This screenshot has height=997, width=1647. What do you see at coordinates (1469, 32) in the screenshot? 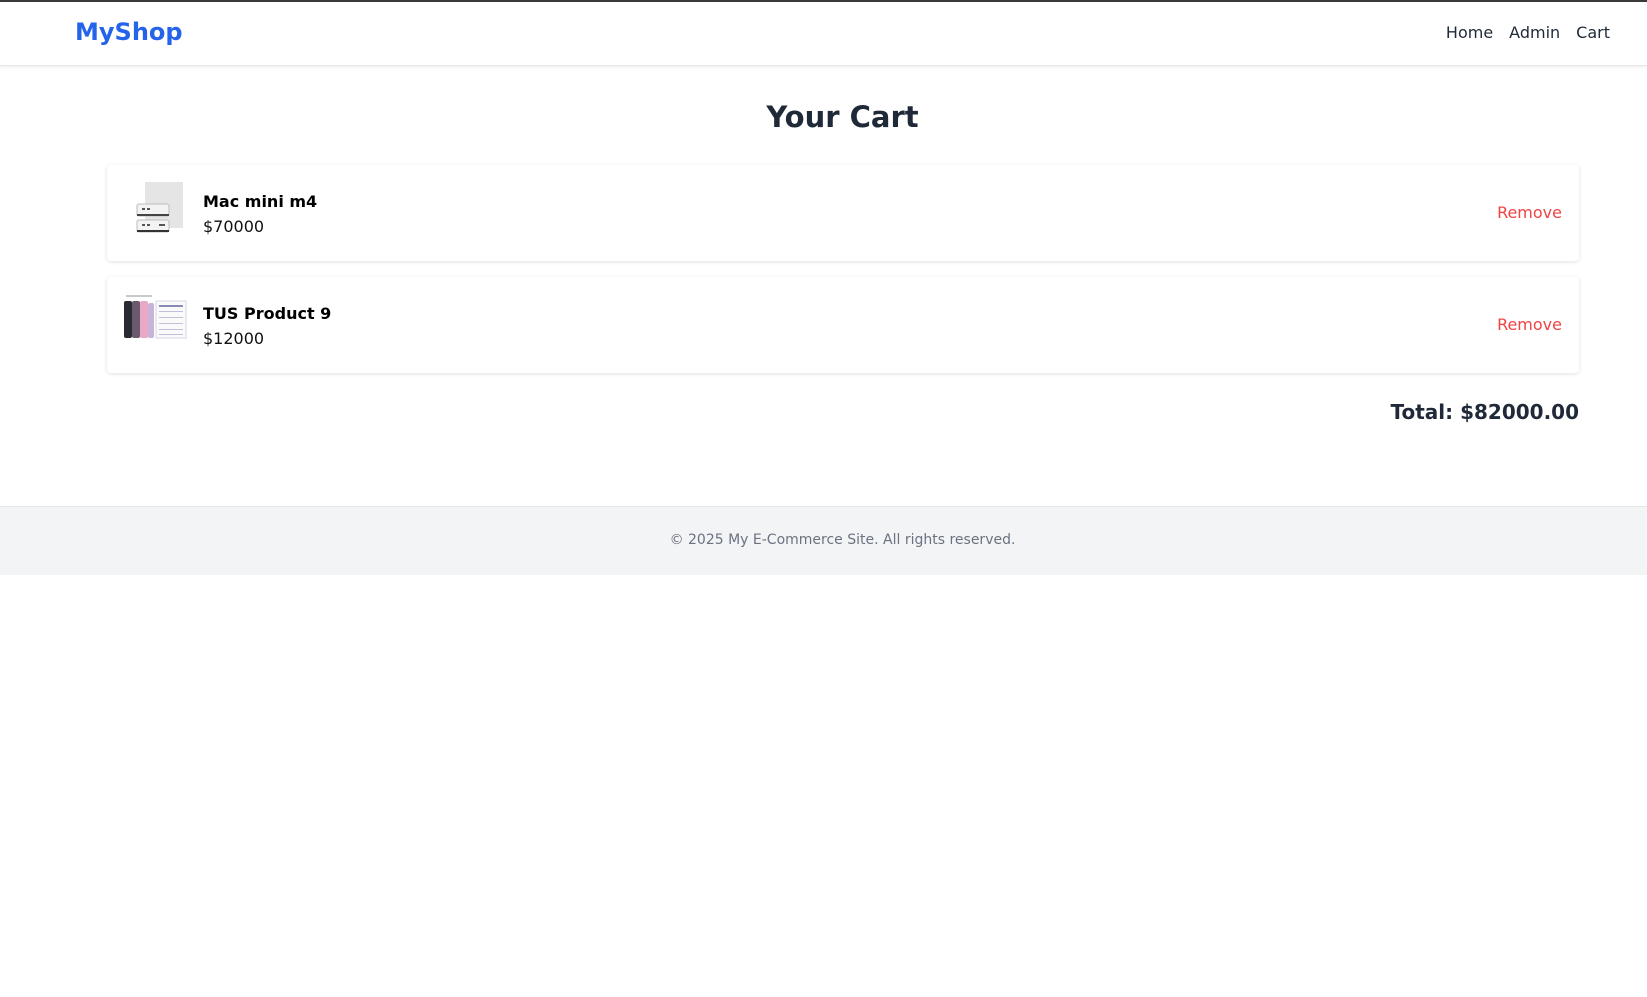
I see `nav-home-link: Home` at bounding box center [1469, 32].